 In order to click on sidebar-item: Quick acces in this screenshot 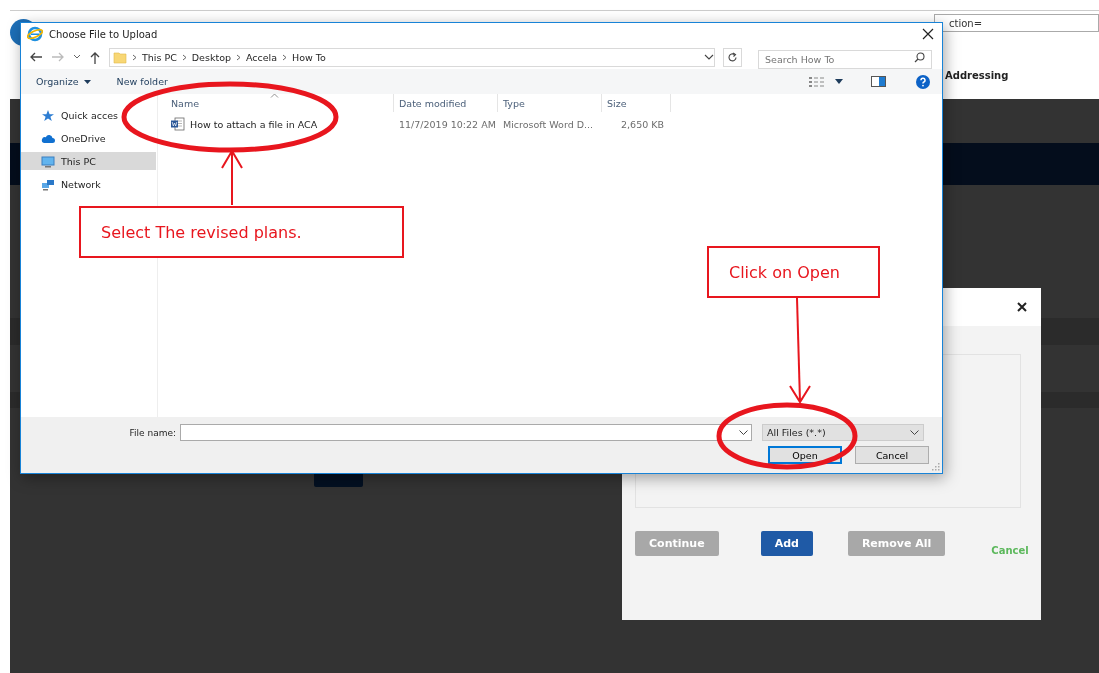, I will do `click(88, 115)`.